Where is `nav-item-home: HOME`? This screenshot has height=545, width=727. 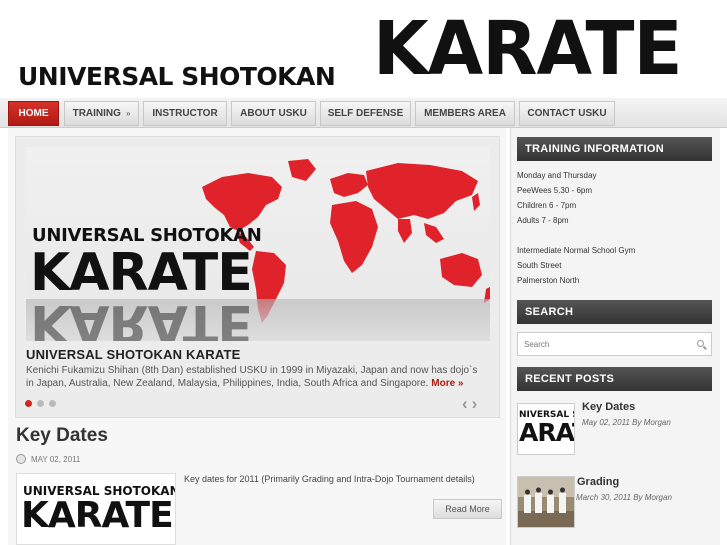
nav-item-home: HOME is located at coordinates (33, 113).